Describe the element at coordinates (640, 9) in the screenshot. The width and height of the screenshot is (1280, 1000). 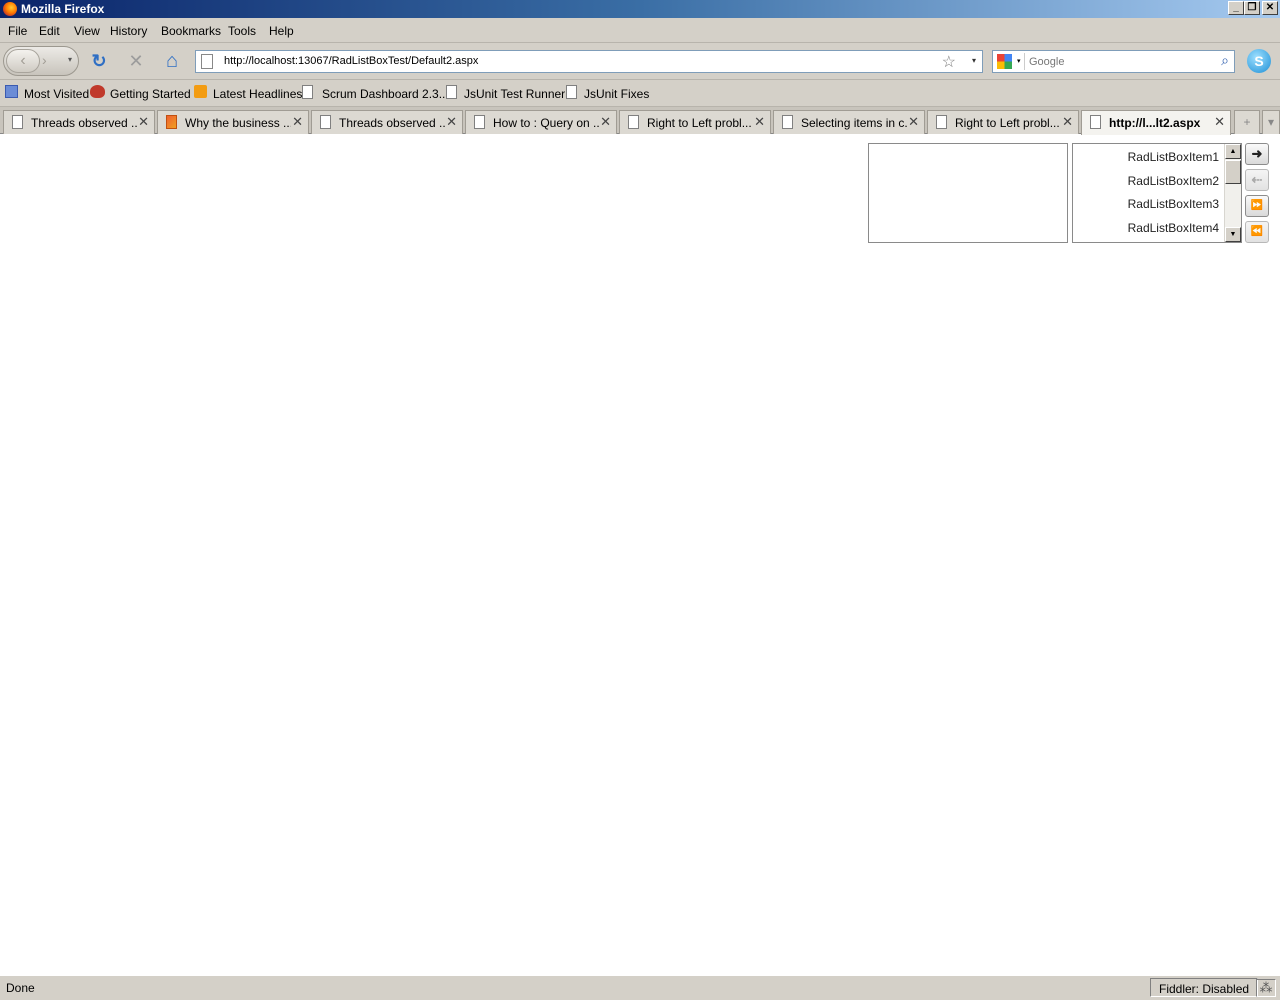
I see `title-bar: Mozilla Firefox _ ❐ ✕` at that location.